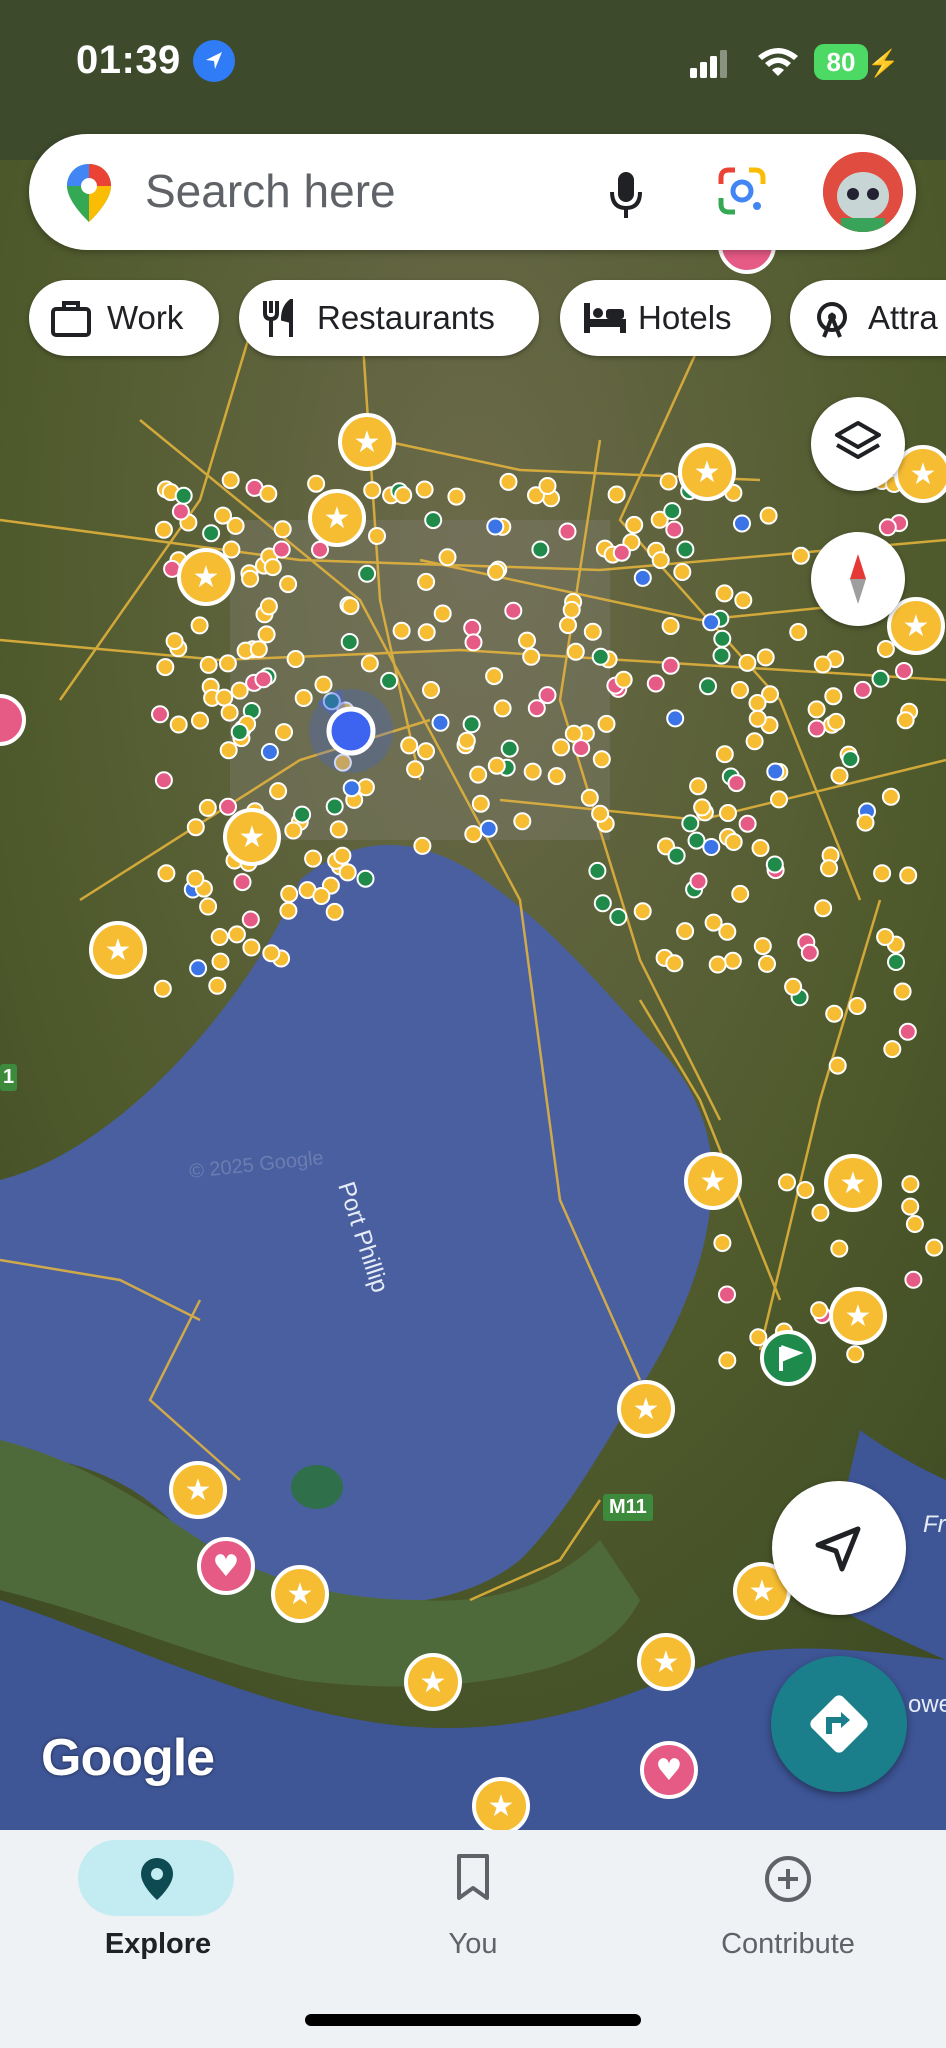 This screenshot has width=946, height=2048. What do you see at coordinates (788, 1915) in the screenshot?
I see `nav-contribute: Contribute` at bounding box center [788, 1915].